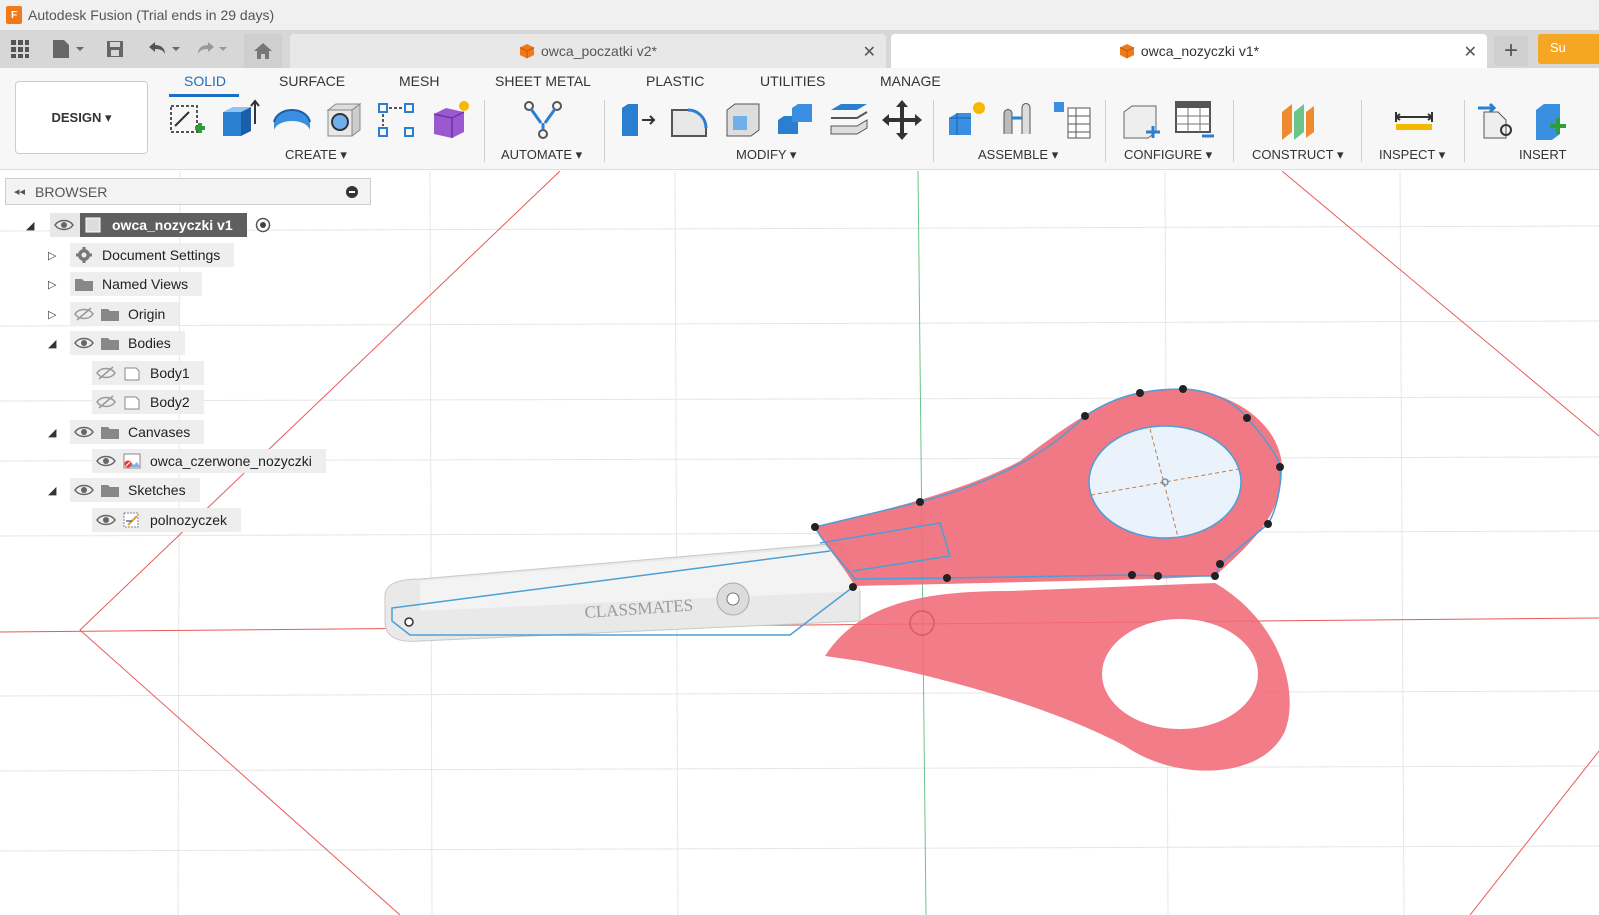 This screenshot has height=915, width=1599. Describe the element at coordinates (148, 402) in the screenshot. I see `browser-node-body2: Body2` at that location.